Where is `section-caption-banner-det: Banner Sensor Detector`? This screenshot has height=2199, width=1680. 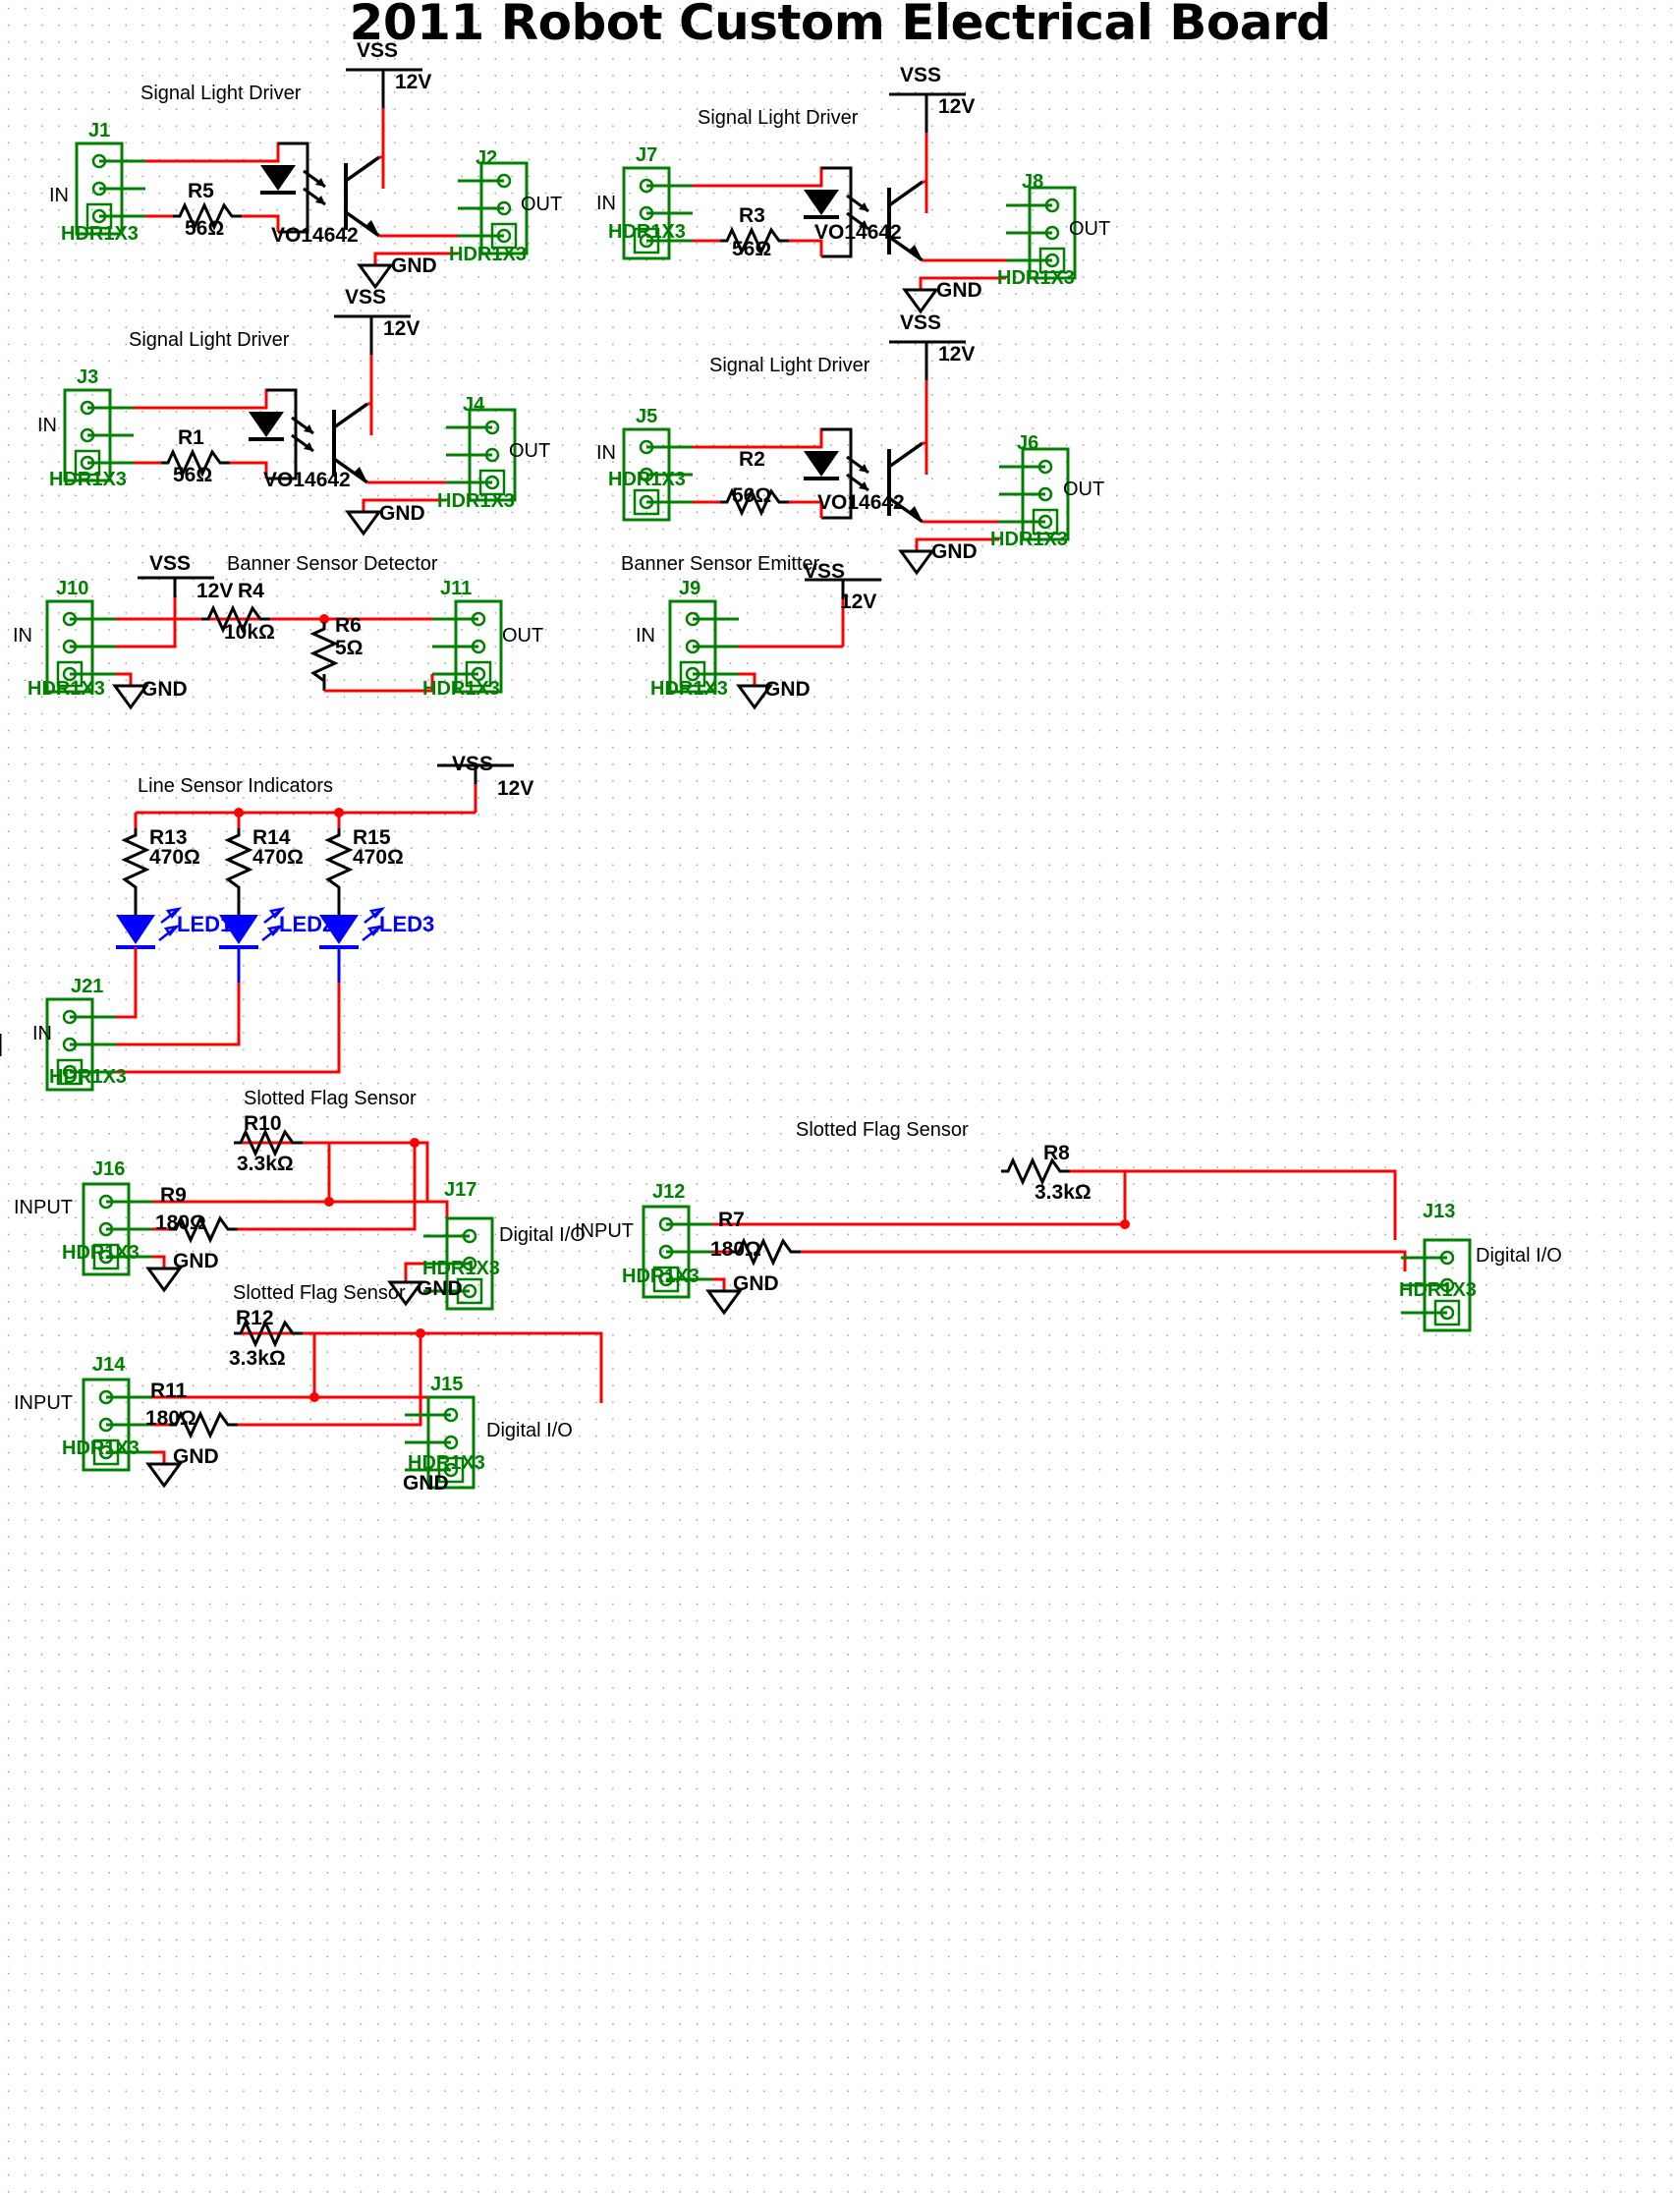 section-caption-banner-det: Banner Sensor Detector is located at coordinates (332, 564).